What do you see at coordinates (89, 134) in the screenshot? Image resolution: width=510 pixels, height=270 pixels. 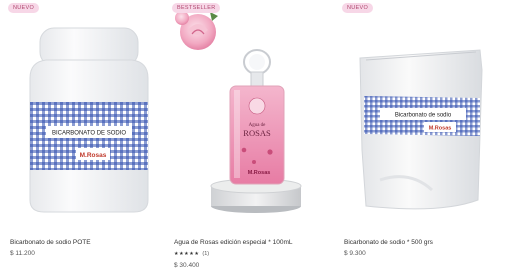 I see `label-text: BICARBONATO DE SODIO` at bounding box center [89, 134].